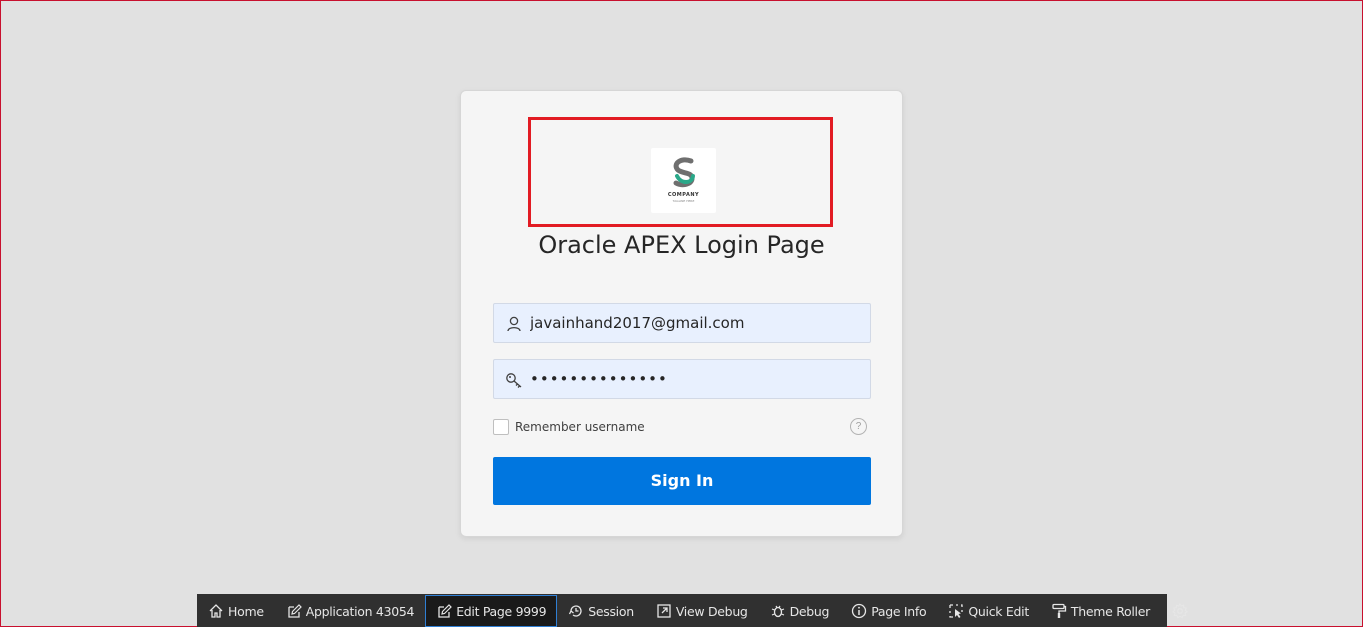 The width and height of the screenshot is (1363, 627). Describe the element at coordinates (859, 611) in the screenshot. I see `info-icon` at that location.